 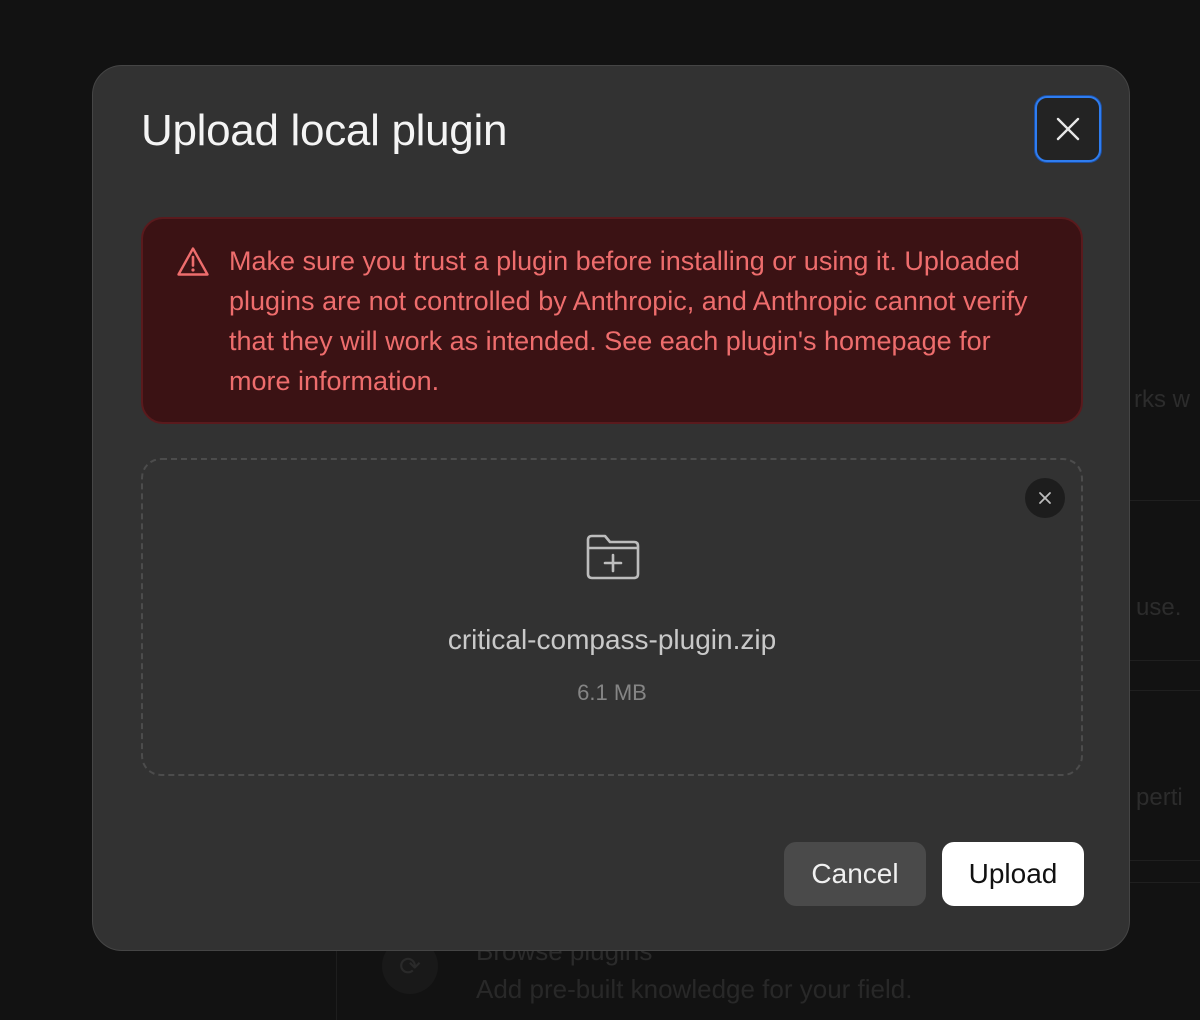 What do you see at coordinates (855, 874) in the screenshot?
I see `cancel-button: Cancel` at bounding box center [855, 874].